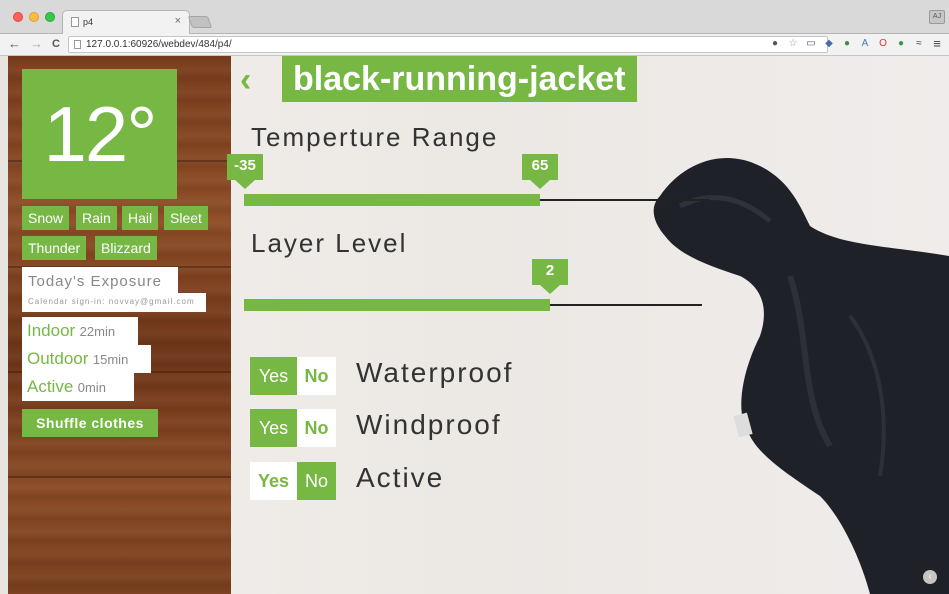 Image resolution: width=949 pixels, height=594 pixels. Describe the element at coordinates (392, 200) in the screenshot. I see `temp-range-bar` at that location.